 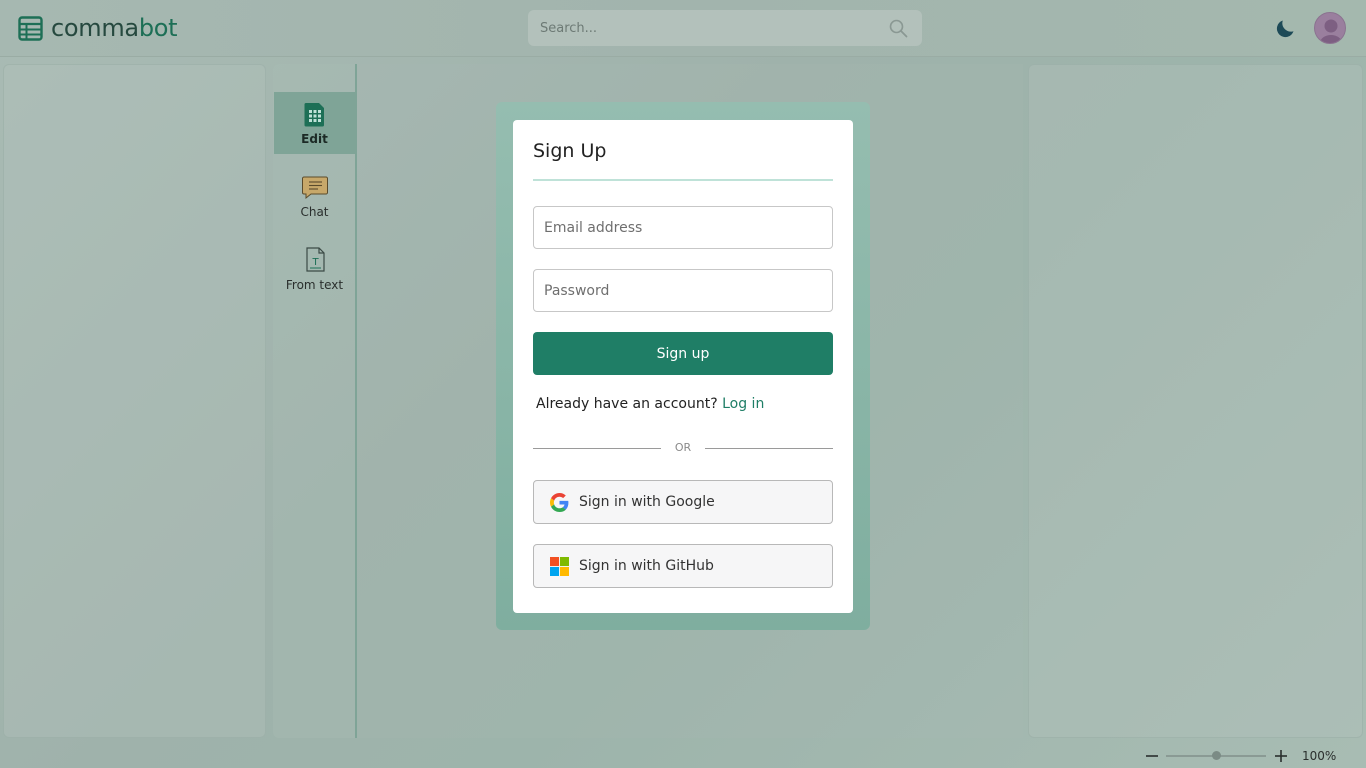 What do you see at coordinates (646, 566) in the screenshot?
I see `github-sign-in-label: Sign in with GitHub` at bounding box center [646, 566].